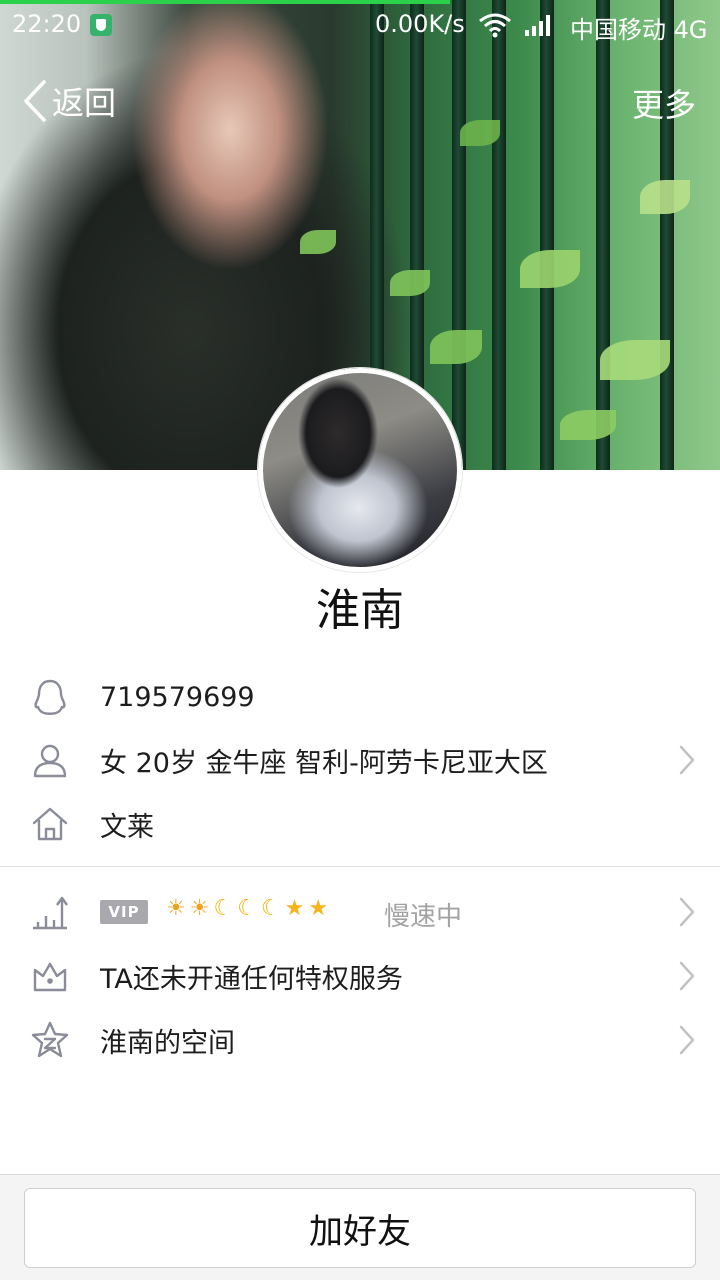 The image size is (720, 1280). Describe the element at coordinates (177, 697) in the screenshot. I see `qq-number: 719579699` at that location.